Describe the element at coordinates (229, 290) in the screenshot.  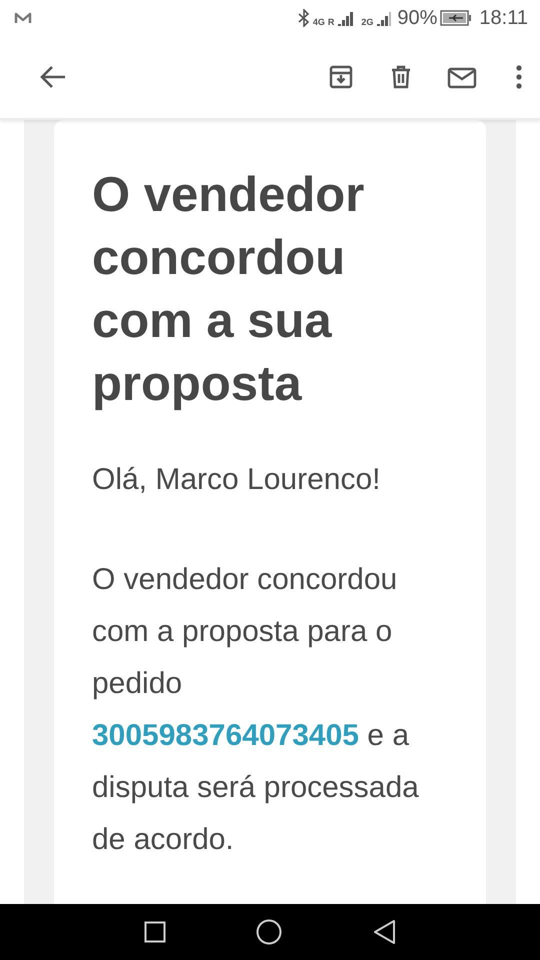
I see `email-title: O vendedor concordou com a sua proposta` at that location.